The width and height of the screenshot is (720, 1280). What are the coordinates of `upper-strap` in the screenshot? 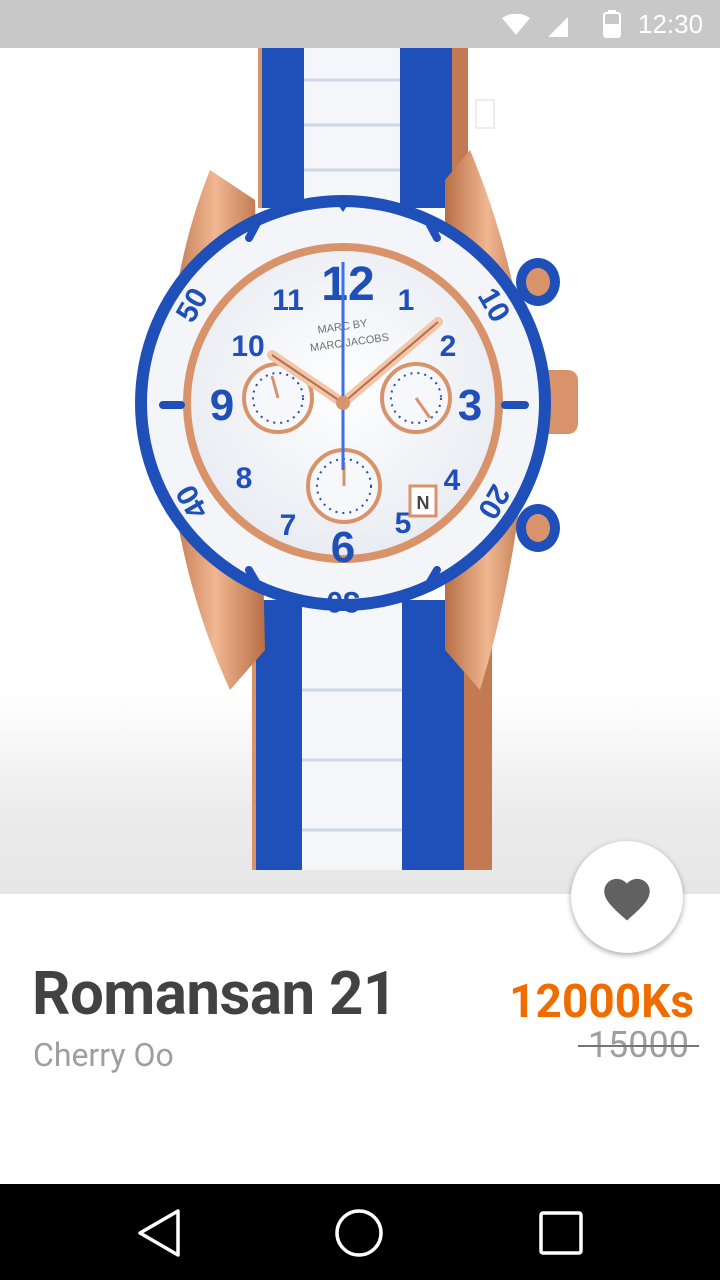 It's located at (363, 128).